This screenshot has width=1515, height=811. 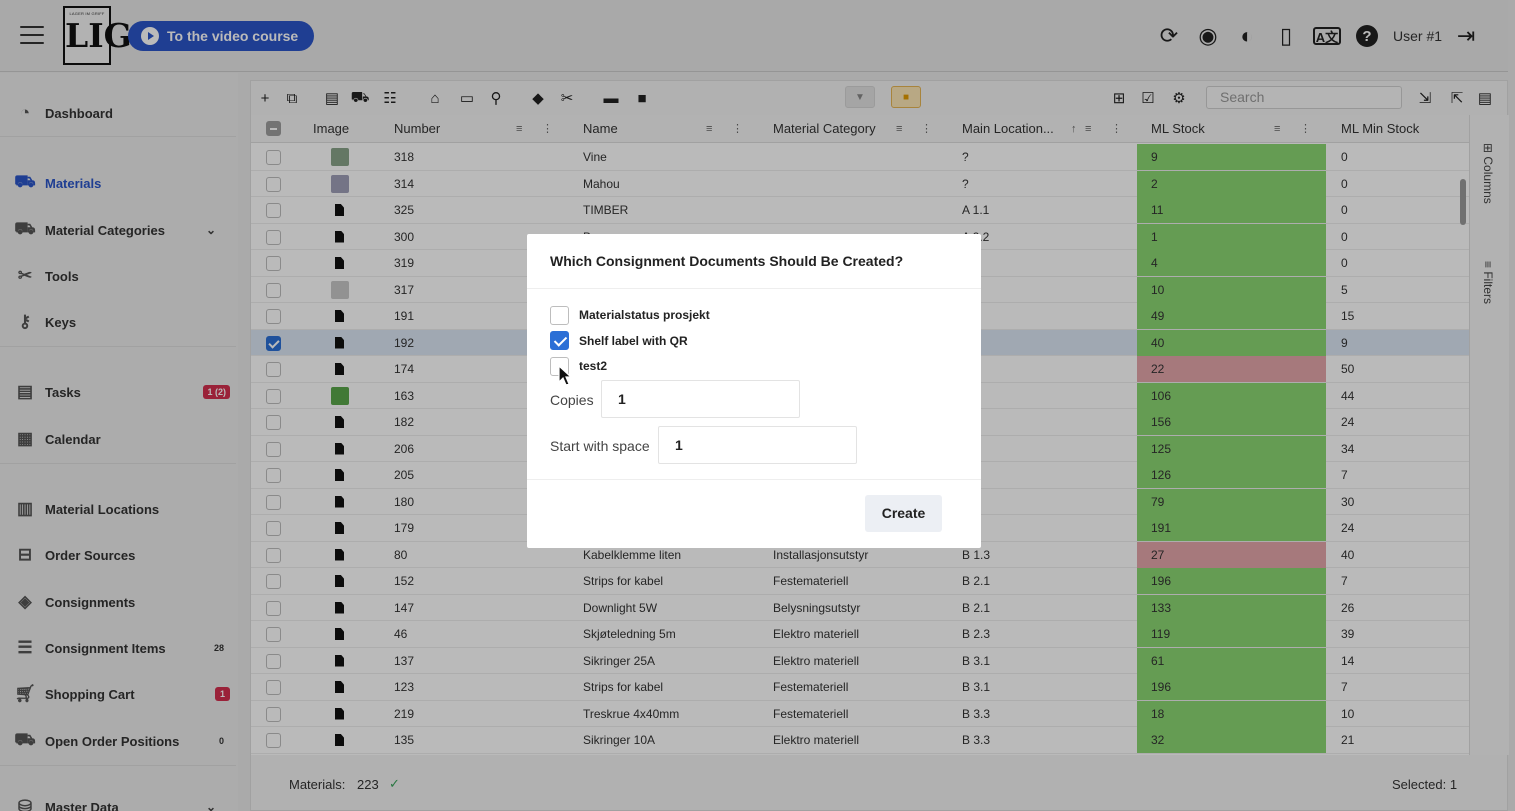 What do you see at coordinates (565, 375) in the screenshot?
I see `mouse-pointer-icon` at bounding box center [565, 375].